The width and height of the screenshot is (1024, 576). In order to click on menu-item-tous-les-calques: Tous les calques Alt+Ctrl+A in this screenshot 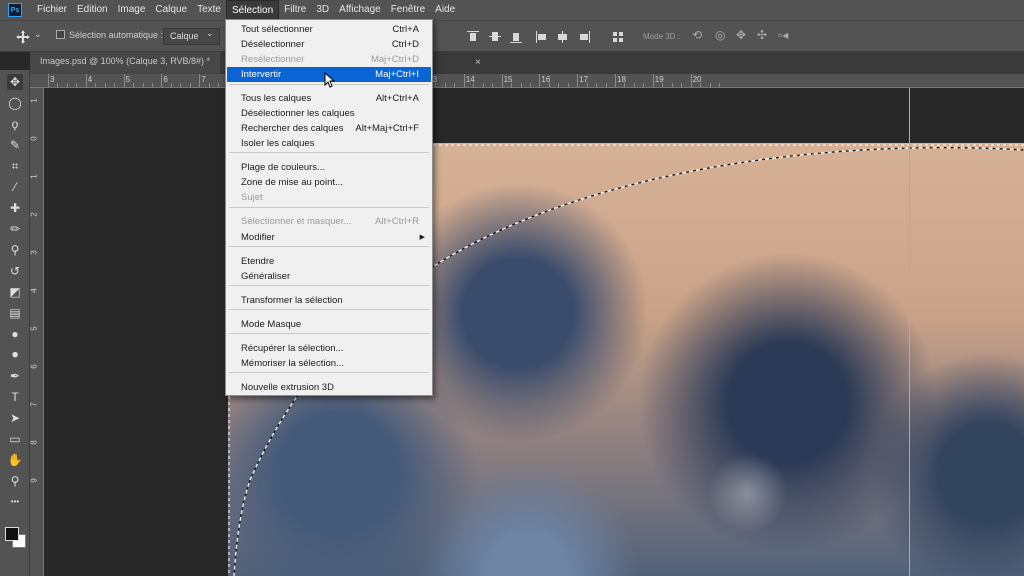, I will do `click(329, 98)`.